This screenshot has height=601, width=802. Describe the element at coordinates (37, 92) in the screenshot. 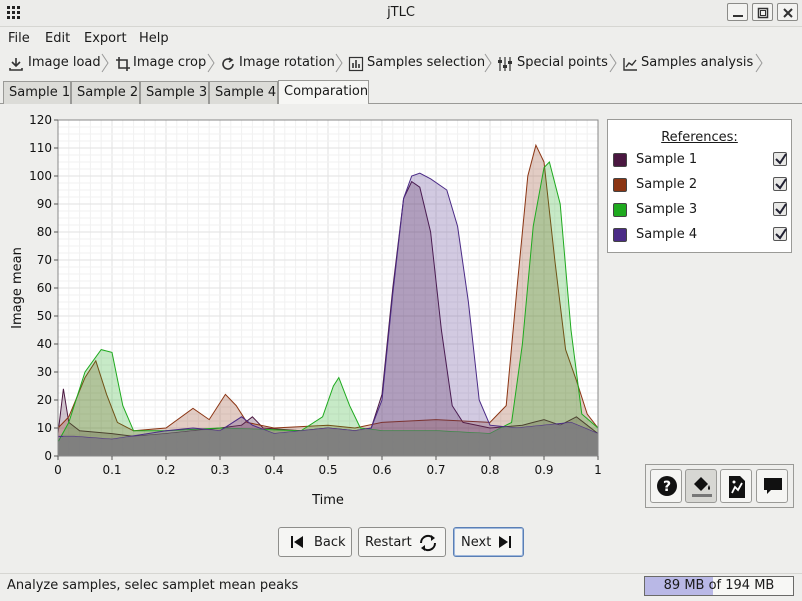

I see `tab-sample-1: Sample 1` at that location.